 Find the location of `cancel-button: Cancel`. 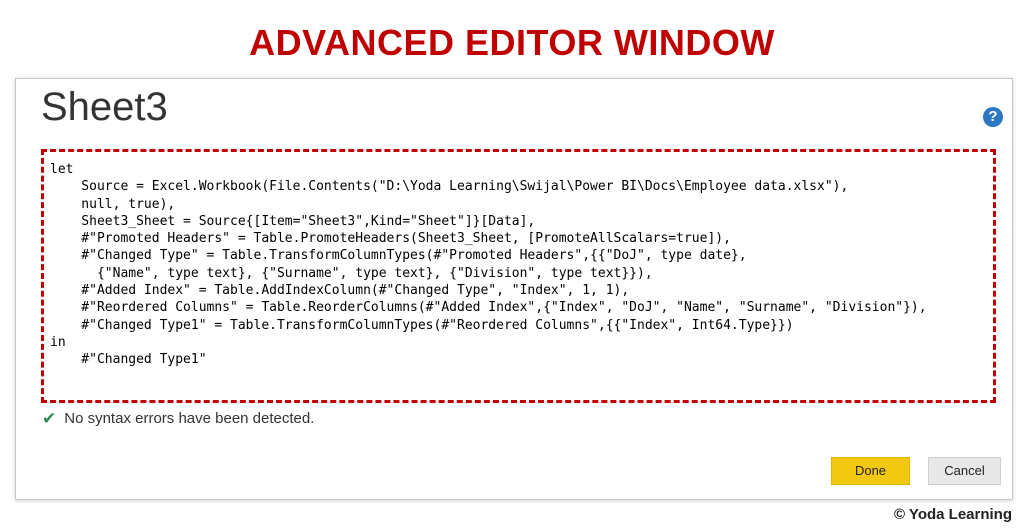

cancel-button: Cancel is located at coordinates (964, 471).